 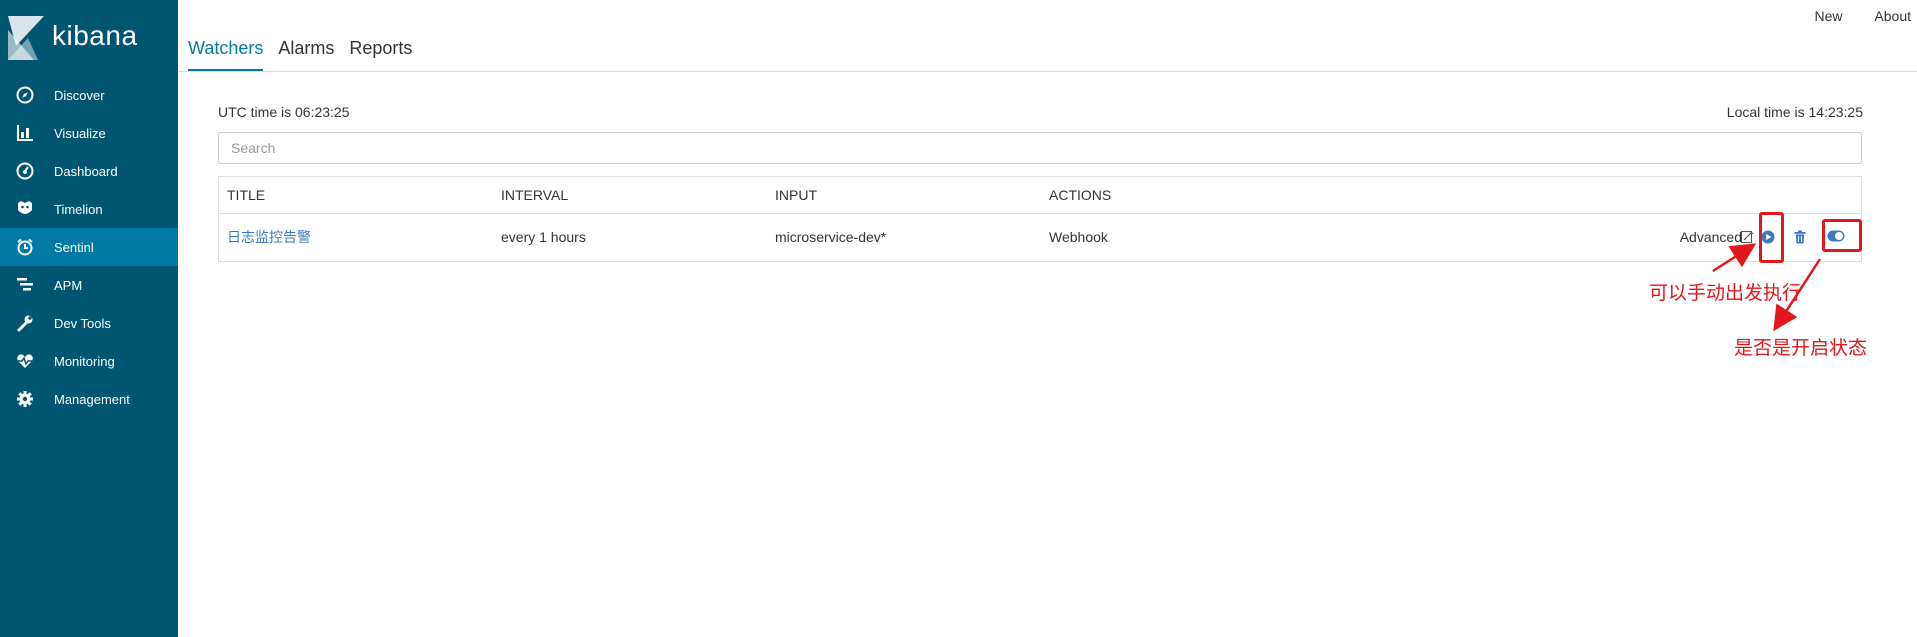 What do you see at coordinates (1734, 258) in the screenshot?
I see `execute-arrow` at bounding box center [1734, 258].